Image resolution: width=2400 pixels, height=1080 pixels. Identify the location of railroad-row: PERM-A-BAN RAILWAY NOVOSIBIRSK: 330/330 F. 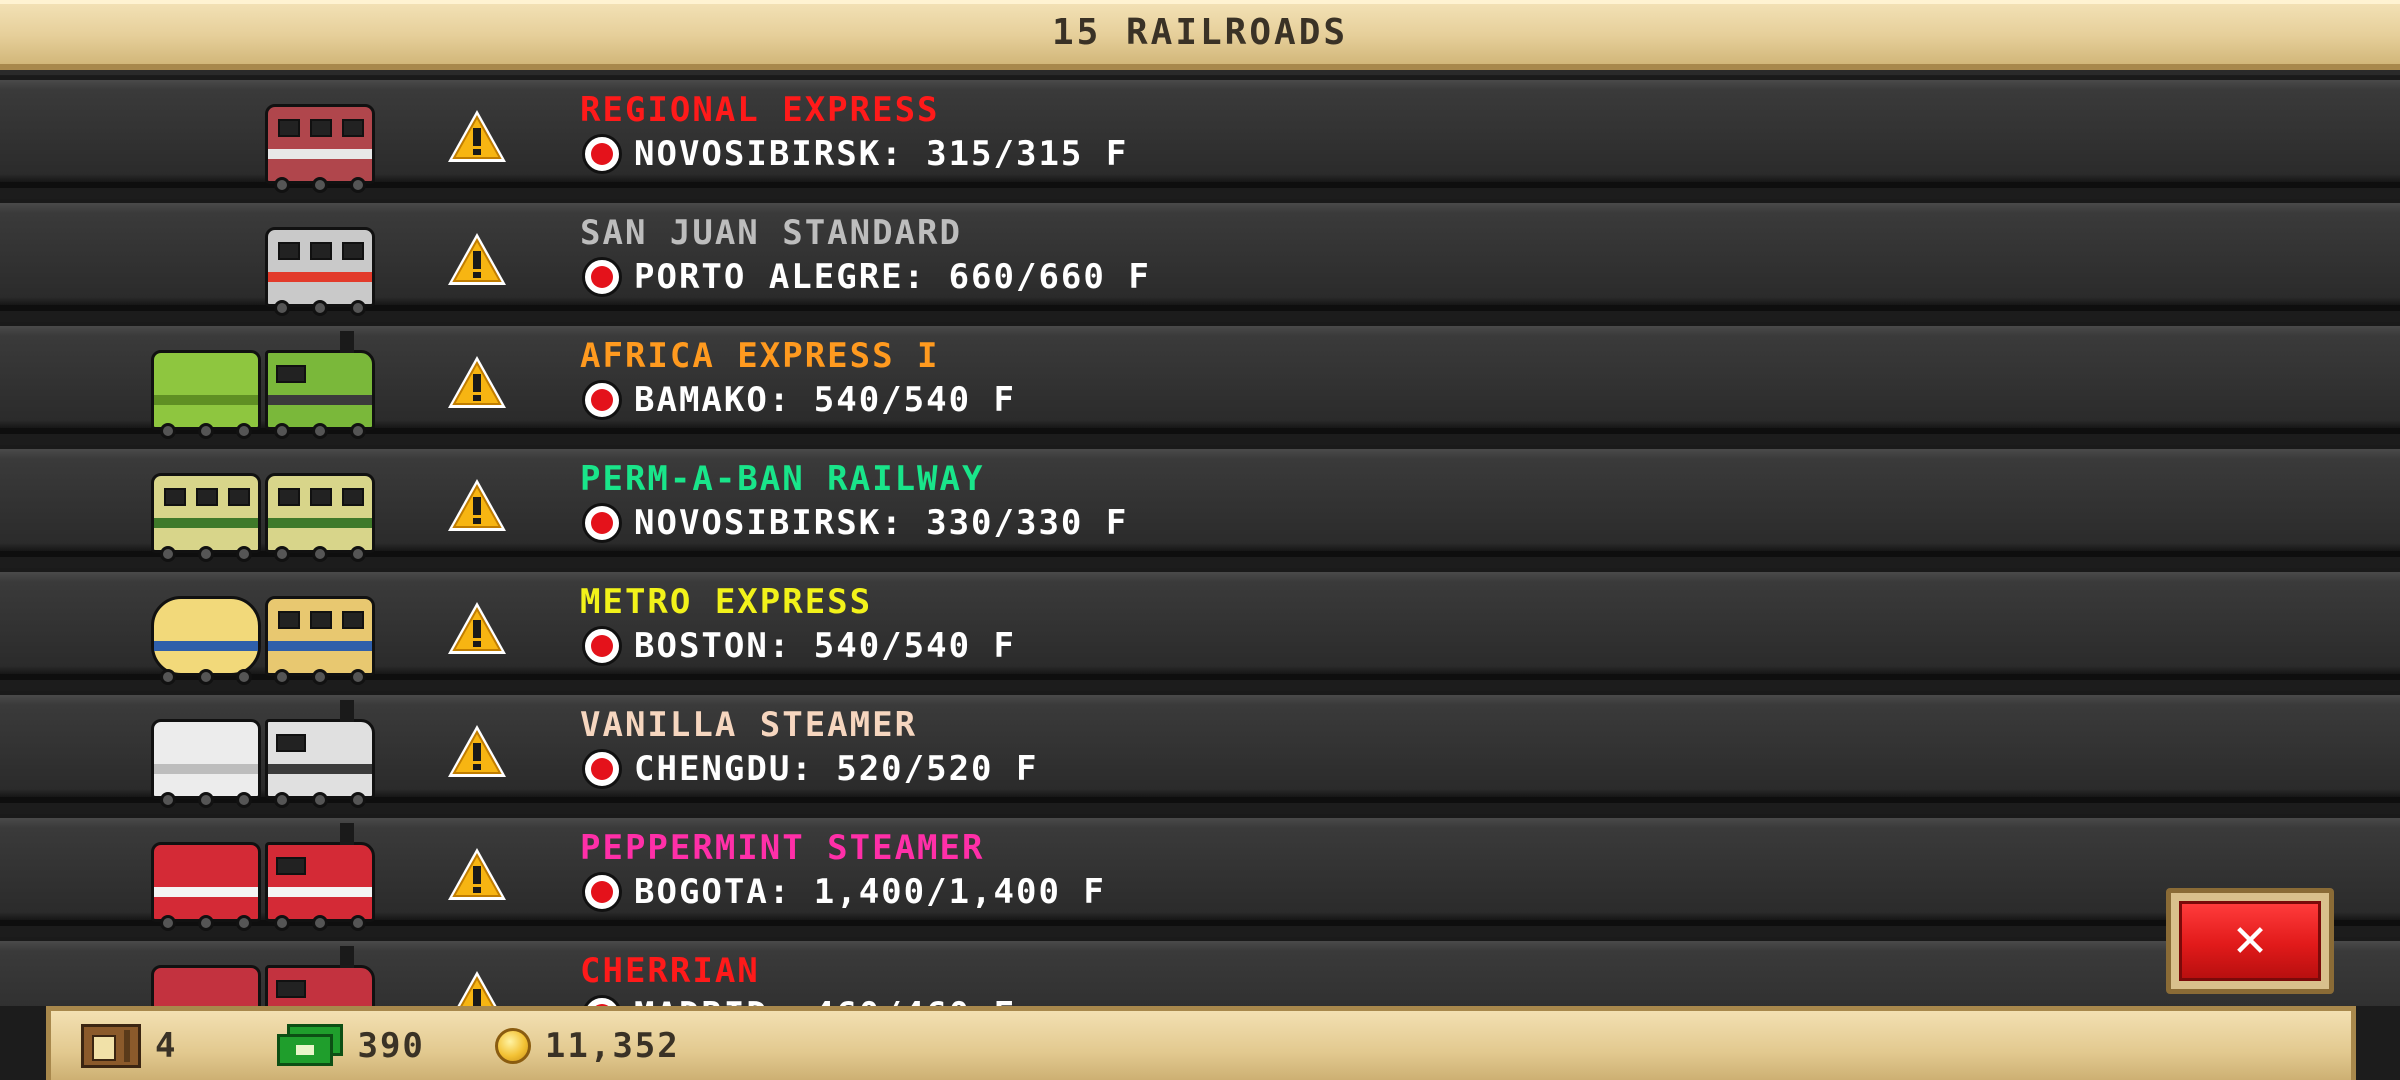
(1200, 503).